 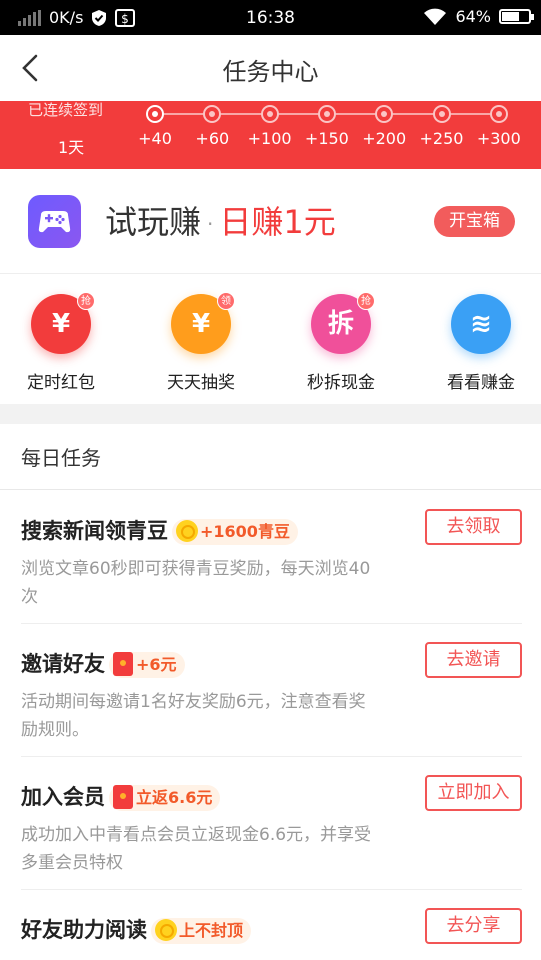 I want to click on status-right: 64%, so click(x=478, y=16).